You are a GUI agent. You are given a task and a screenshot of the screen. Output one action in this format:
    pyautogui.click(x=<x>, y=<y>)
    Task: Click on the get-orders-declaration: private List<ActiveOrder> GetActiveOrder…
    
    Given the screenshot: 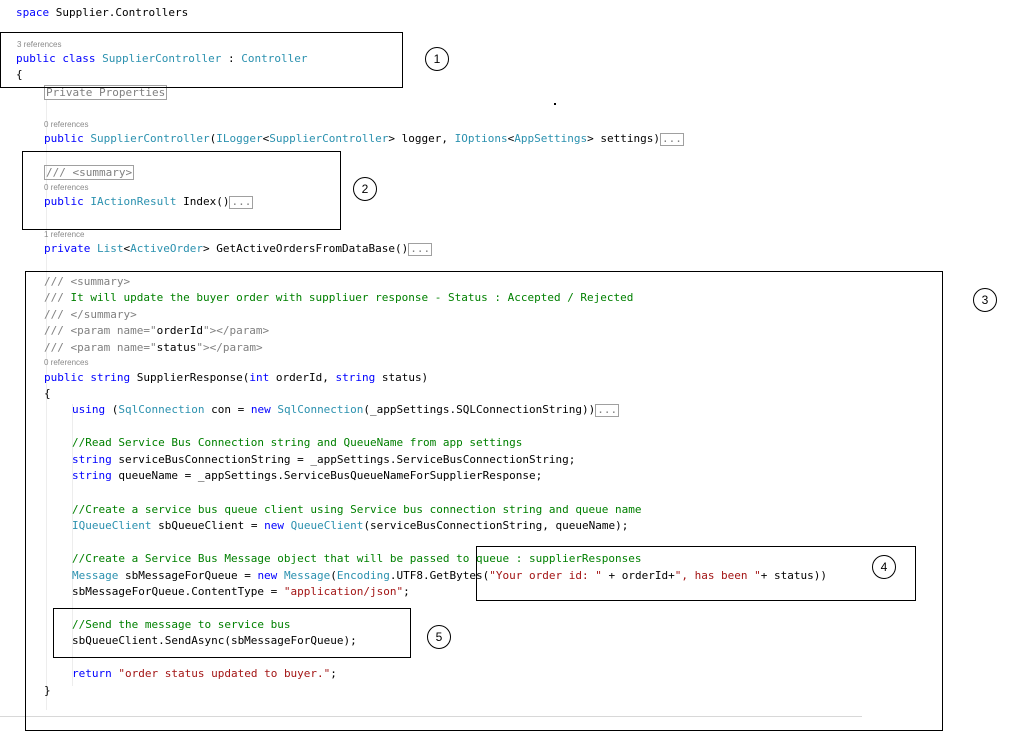 What is the action you would take?
    pyautogui.click(x=238, y=248)
    